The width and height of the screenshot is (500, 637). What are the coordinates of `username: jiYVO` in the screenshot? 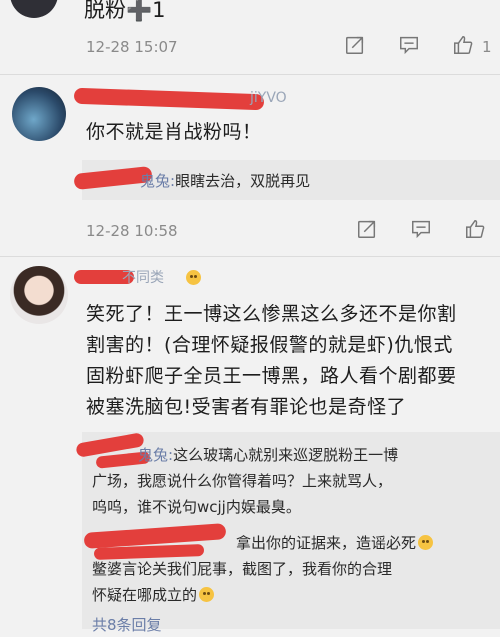 It's located at (268, 98).